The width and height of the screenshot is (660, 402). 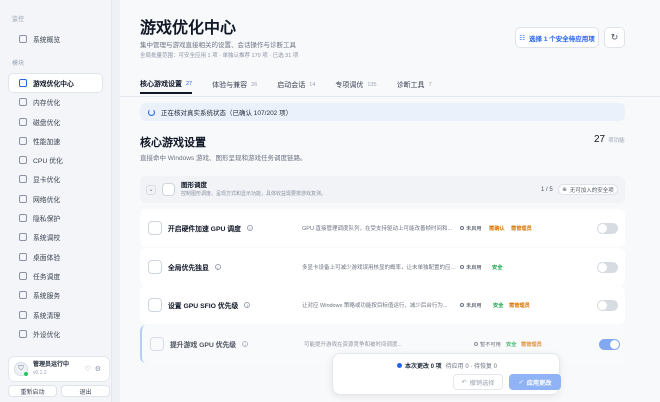 I want to click on sidebar-item-privacy: 隐私保护, so click(x=55, y=217).